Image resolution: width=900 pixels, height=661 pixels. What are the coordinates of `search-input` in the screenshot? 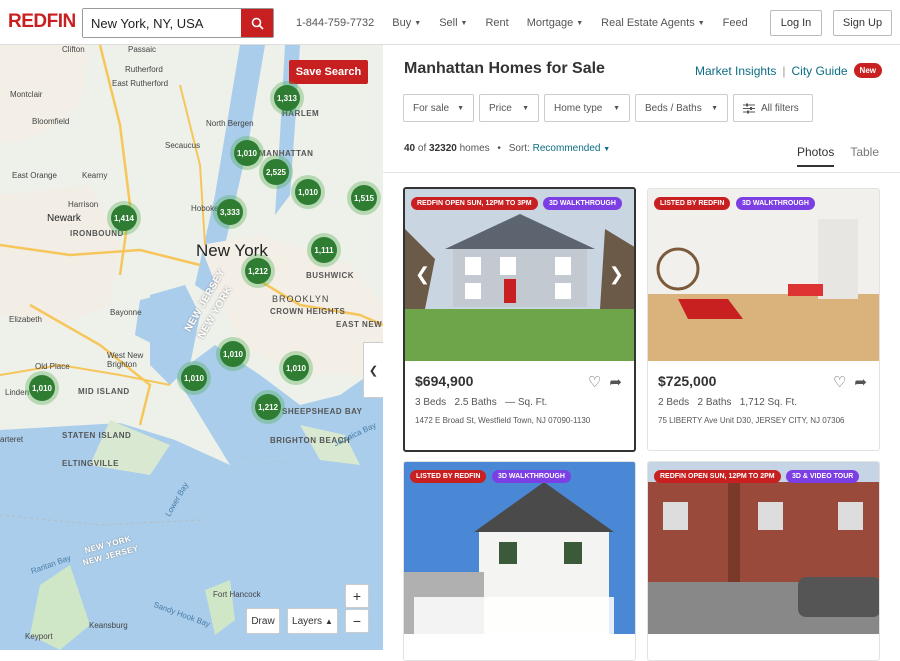 It's located at (162, 23).